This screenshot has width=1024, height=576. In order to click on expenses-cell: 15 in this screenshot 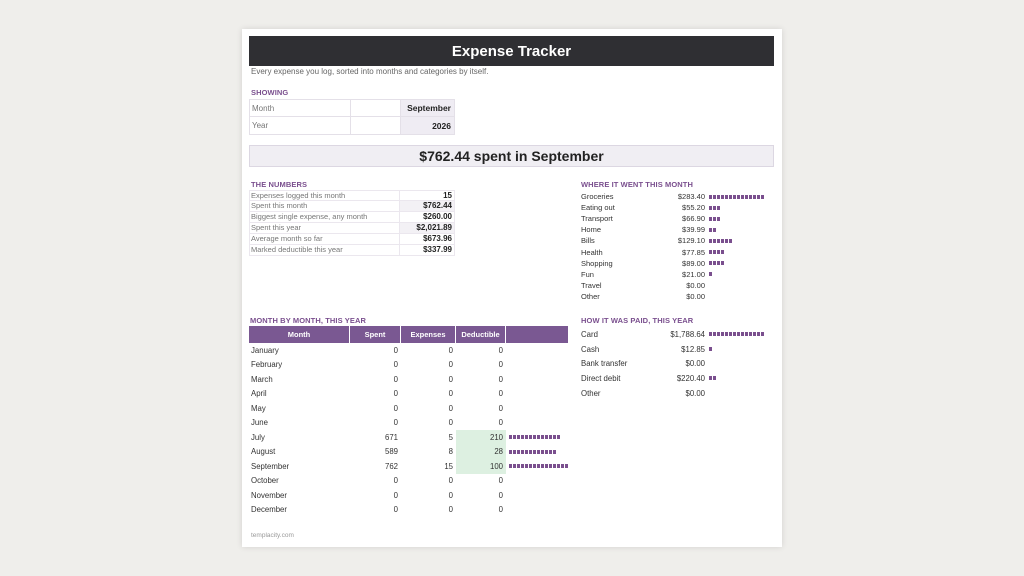, I will do `click(448, 466)`.